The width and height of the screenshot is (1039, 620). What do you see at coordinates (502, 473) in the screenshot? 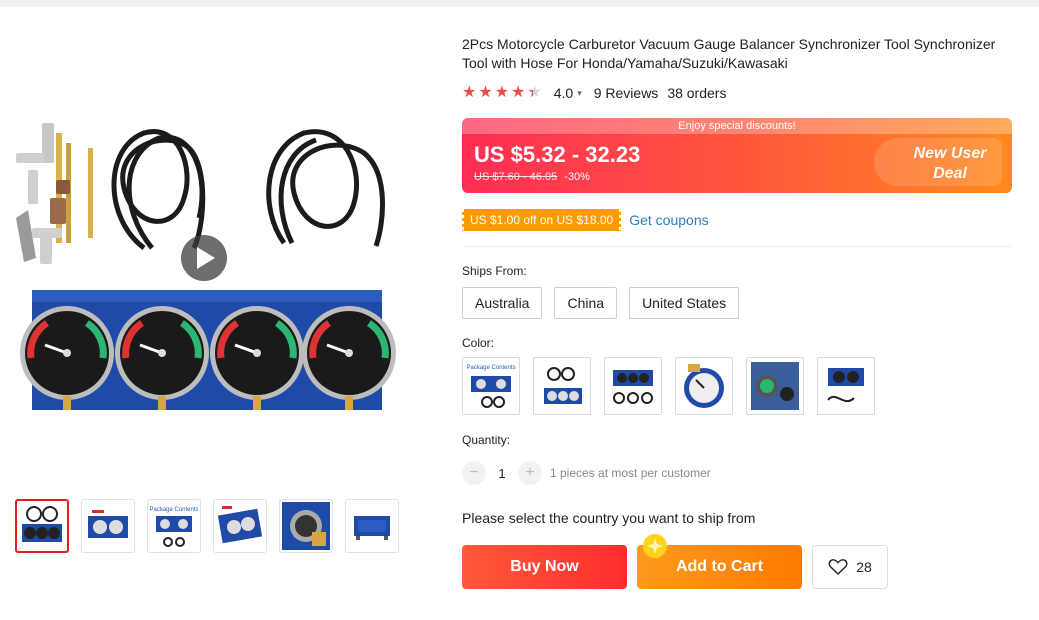
I see `quantity-value: 1` at bounding box center [502, 473].